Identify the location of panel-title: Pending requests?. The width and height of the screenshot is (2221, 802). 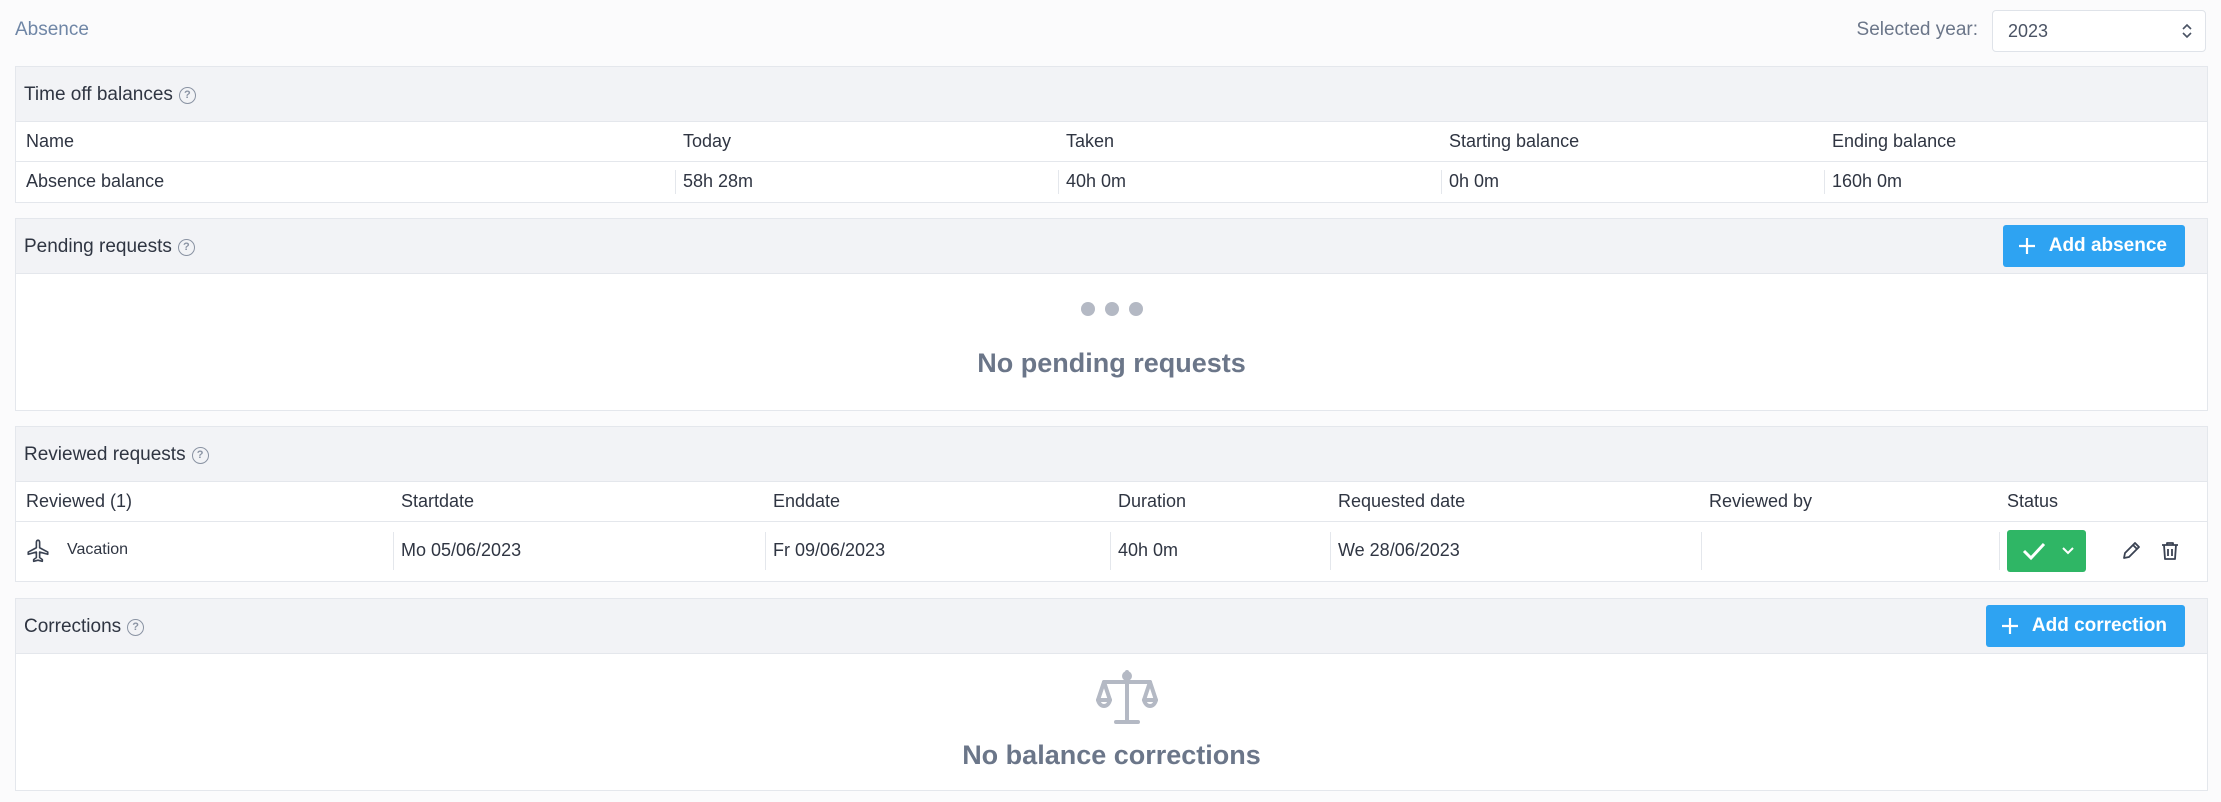
(109, 247).